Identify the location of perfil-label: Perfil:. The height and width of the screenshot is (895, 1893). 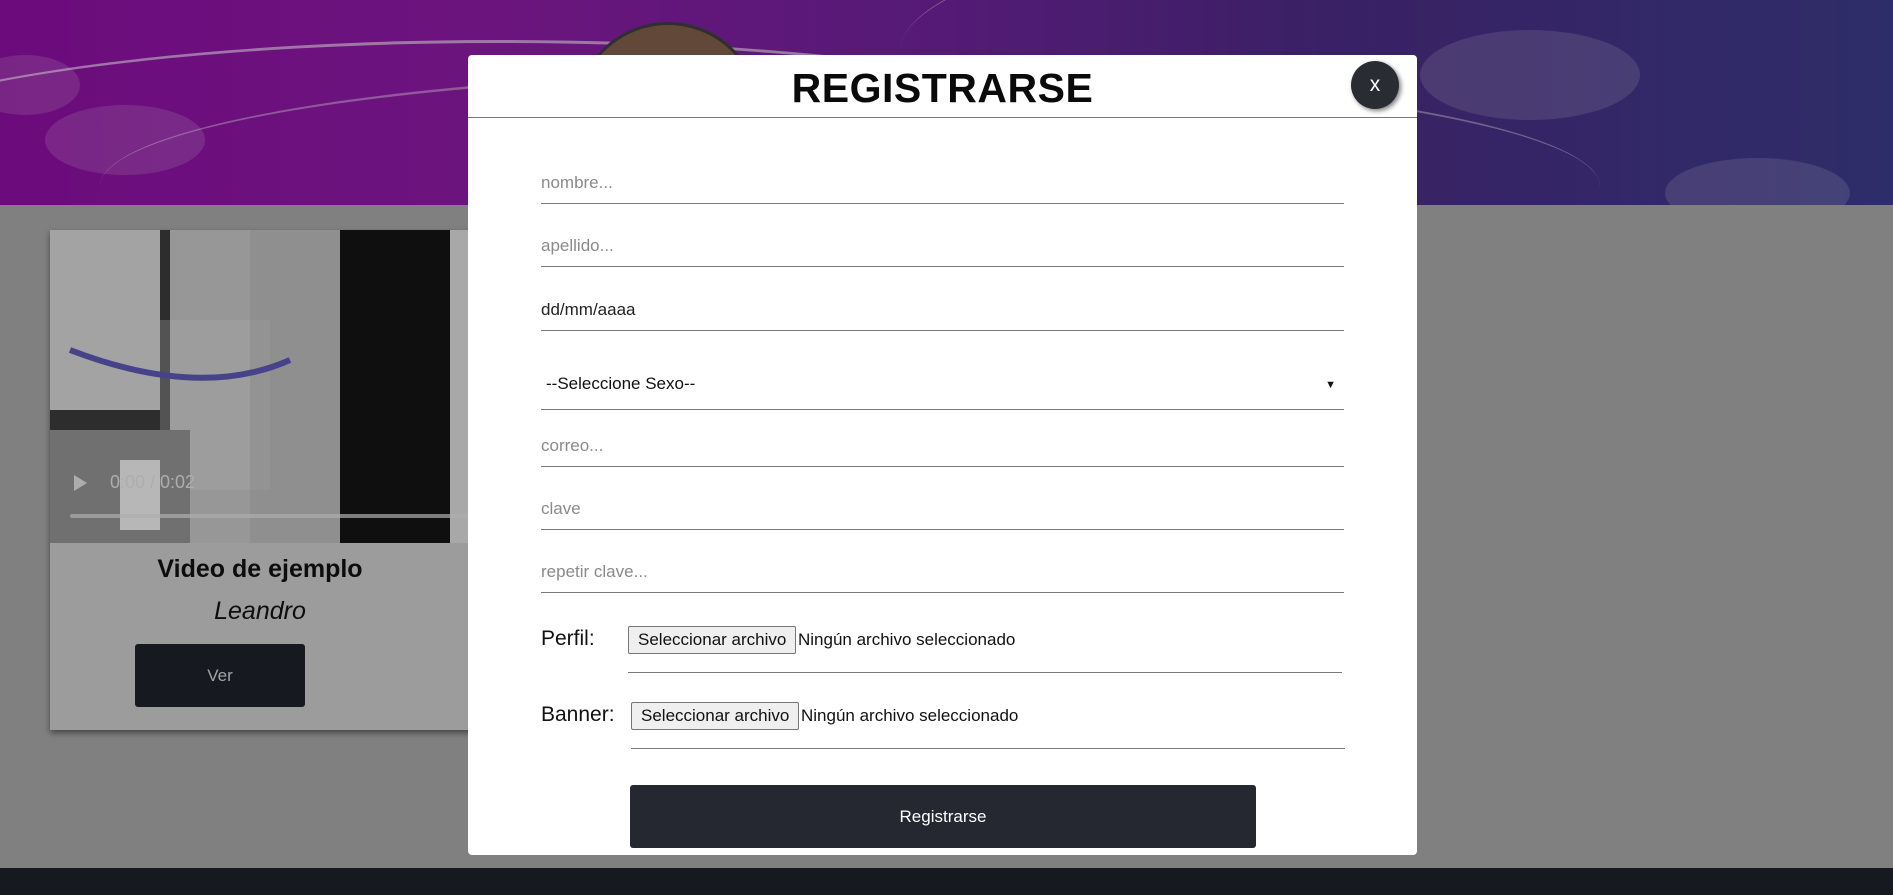
(568, 638).